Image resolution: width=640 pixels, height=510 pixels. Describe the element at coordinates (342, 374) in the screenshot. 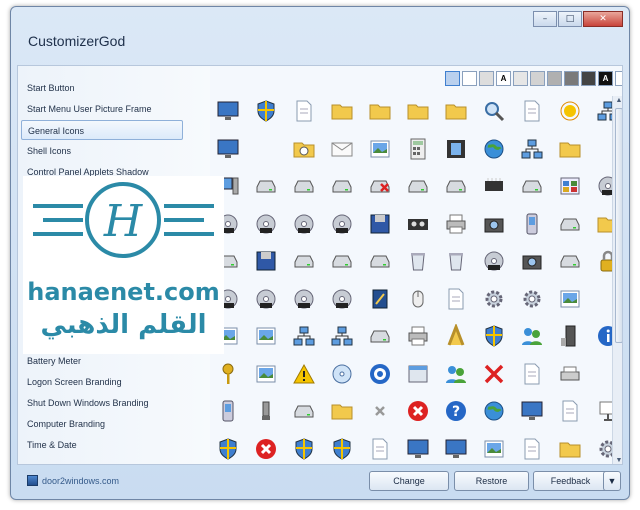

I see `disc-icon` at that location.